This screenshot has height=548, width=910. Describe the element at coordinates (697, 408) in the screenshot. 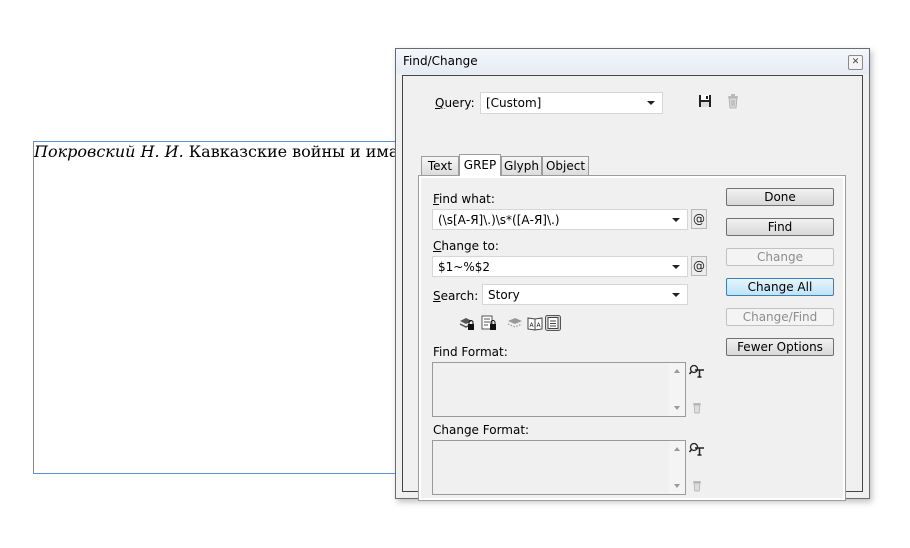

I see `clear-find-format-icon` at that location.